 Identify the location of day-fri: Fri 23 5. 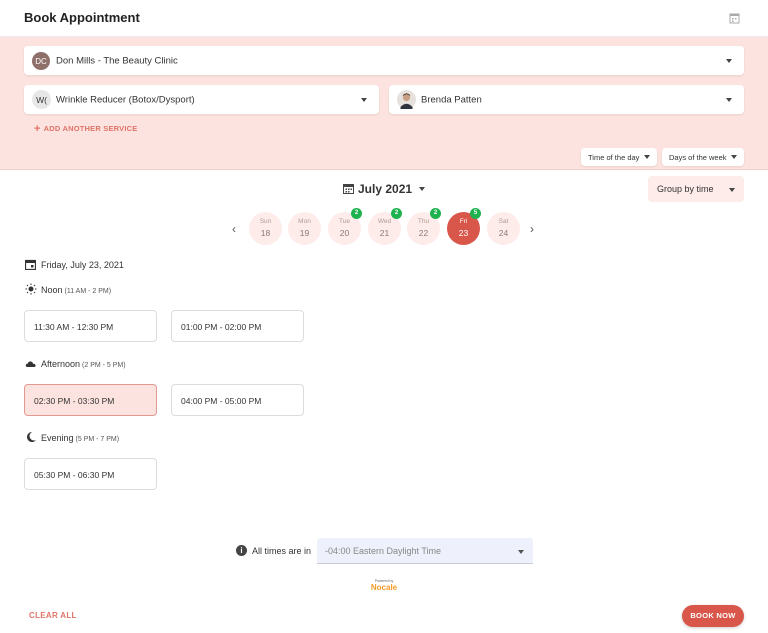
(464, 226).